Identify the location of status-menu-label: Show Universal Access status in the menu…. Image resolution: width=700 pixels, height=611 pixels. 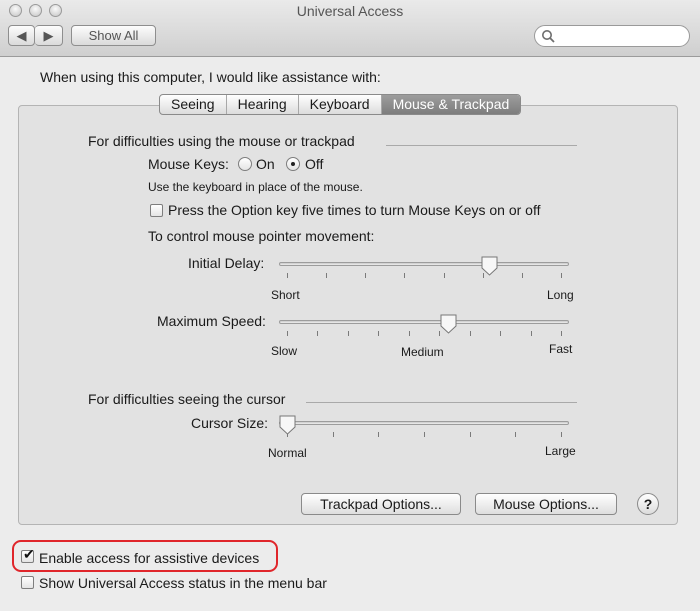
(183, 583).